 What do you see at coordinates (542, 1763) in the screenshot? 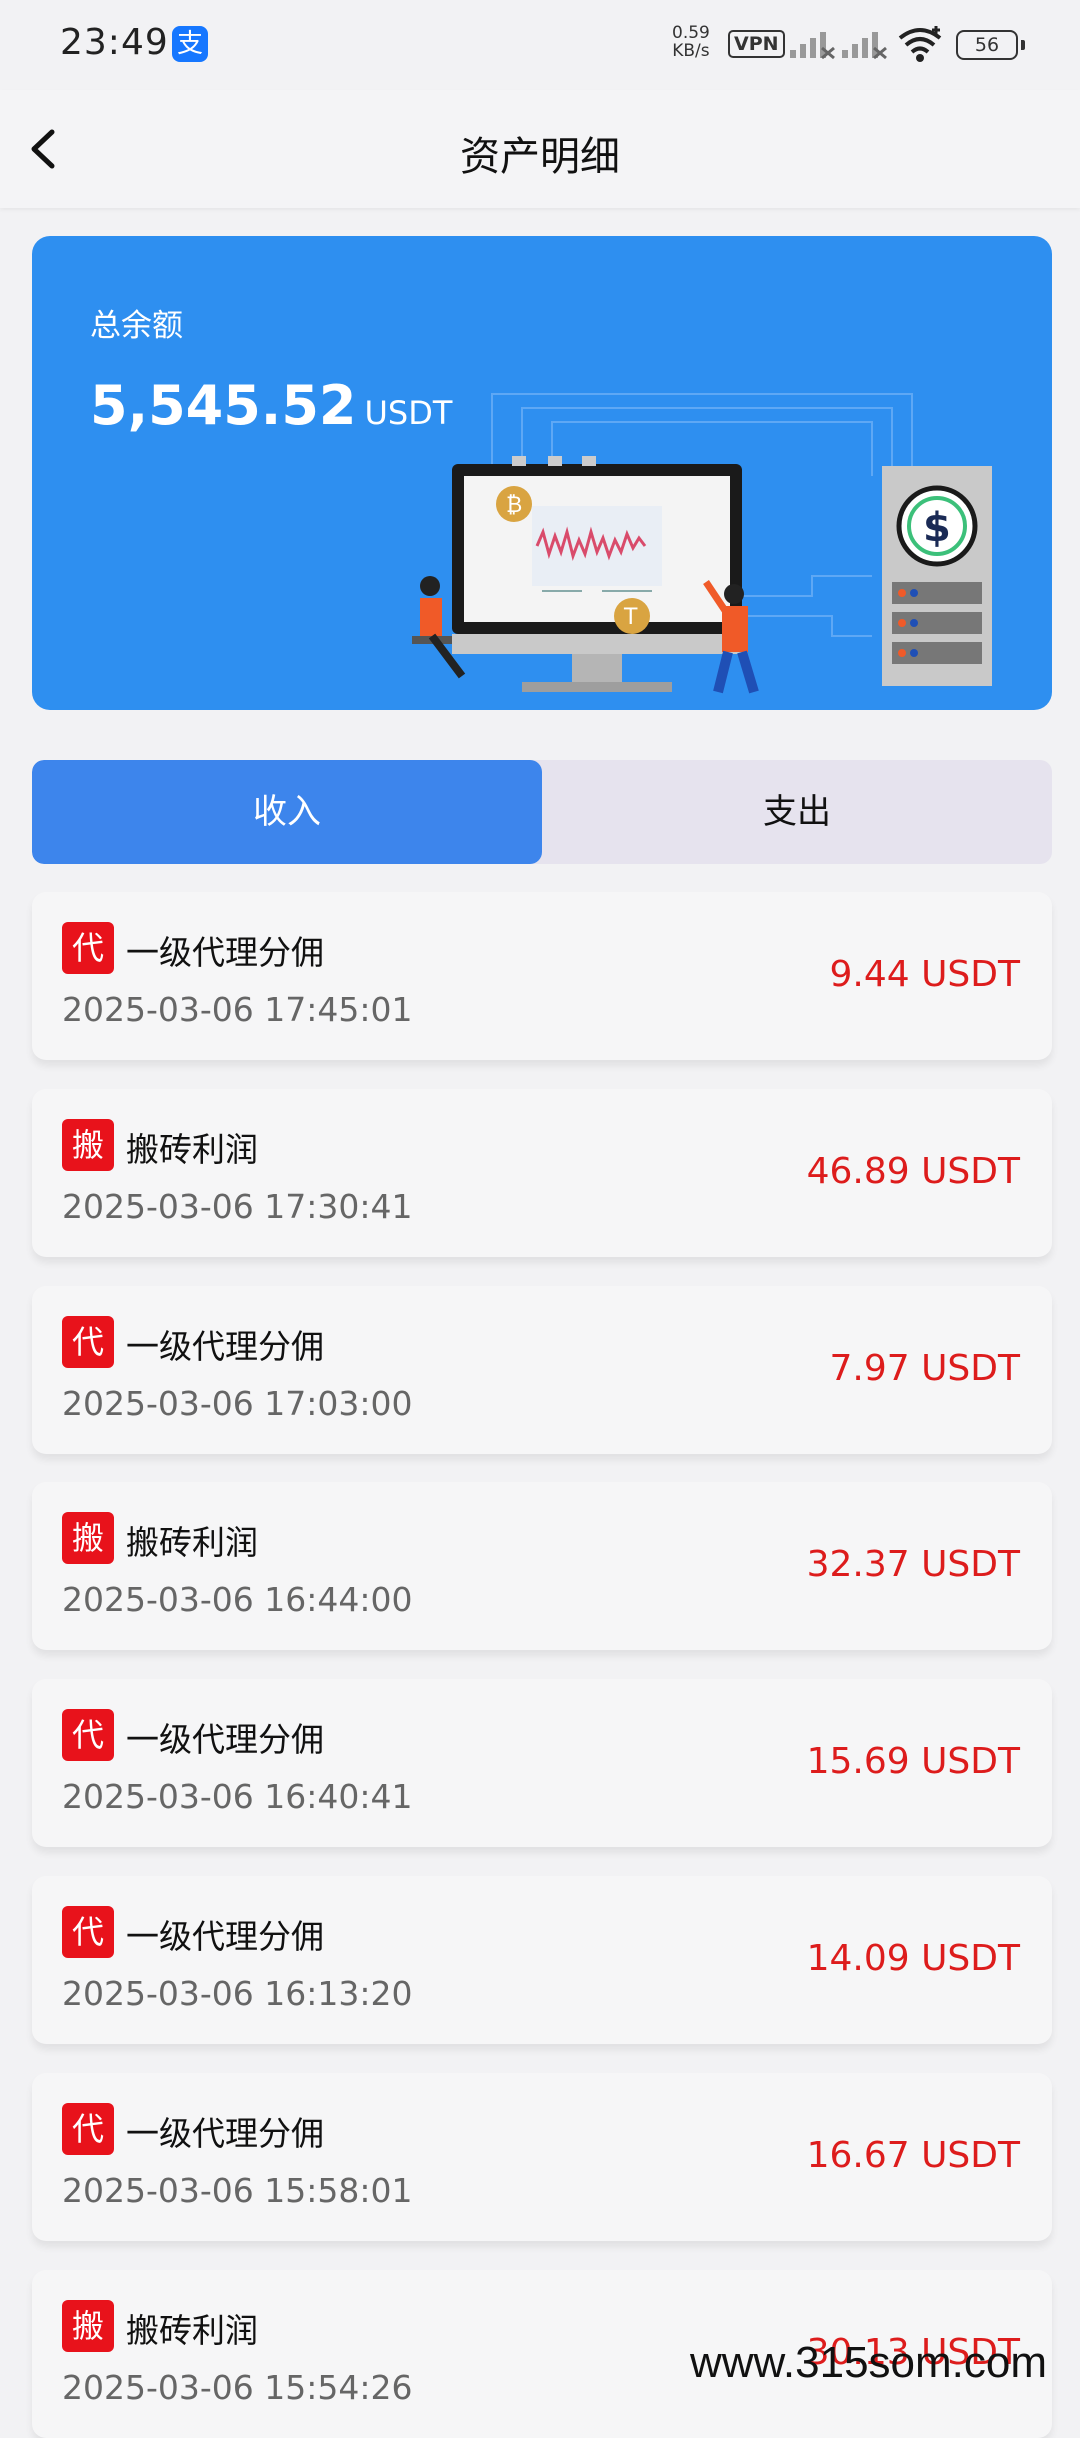
I see `list-item: 代 一级代理分佣 2025-03-06 16:40:41 15.69 USDT` at bounding box center [542, 1763].